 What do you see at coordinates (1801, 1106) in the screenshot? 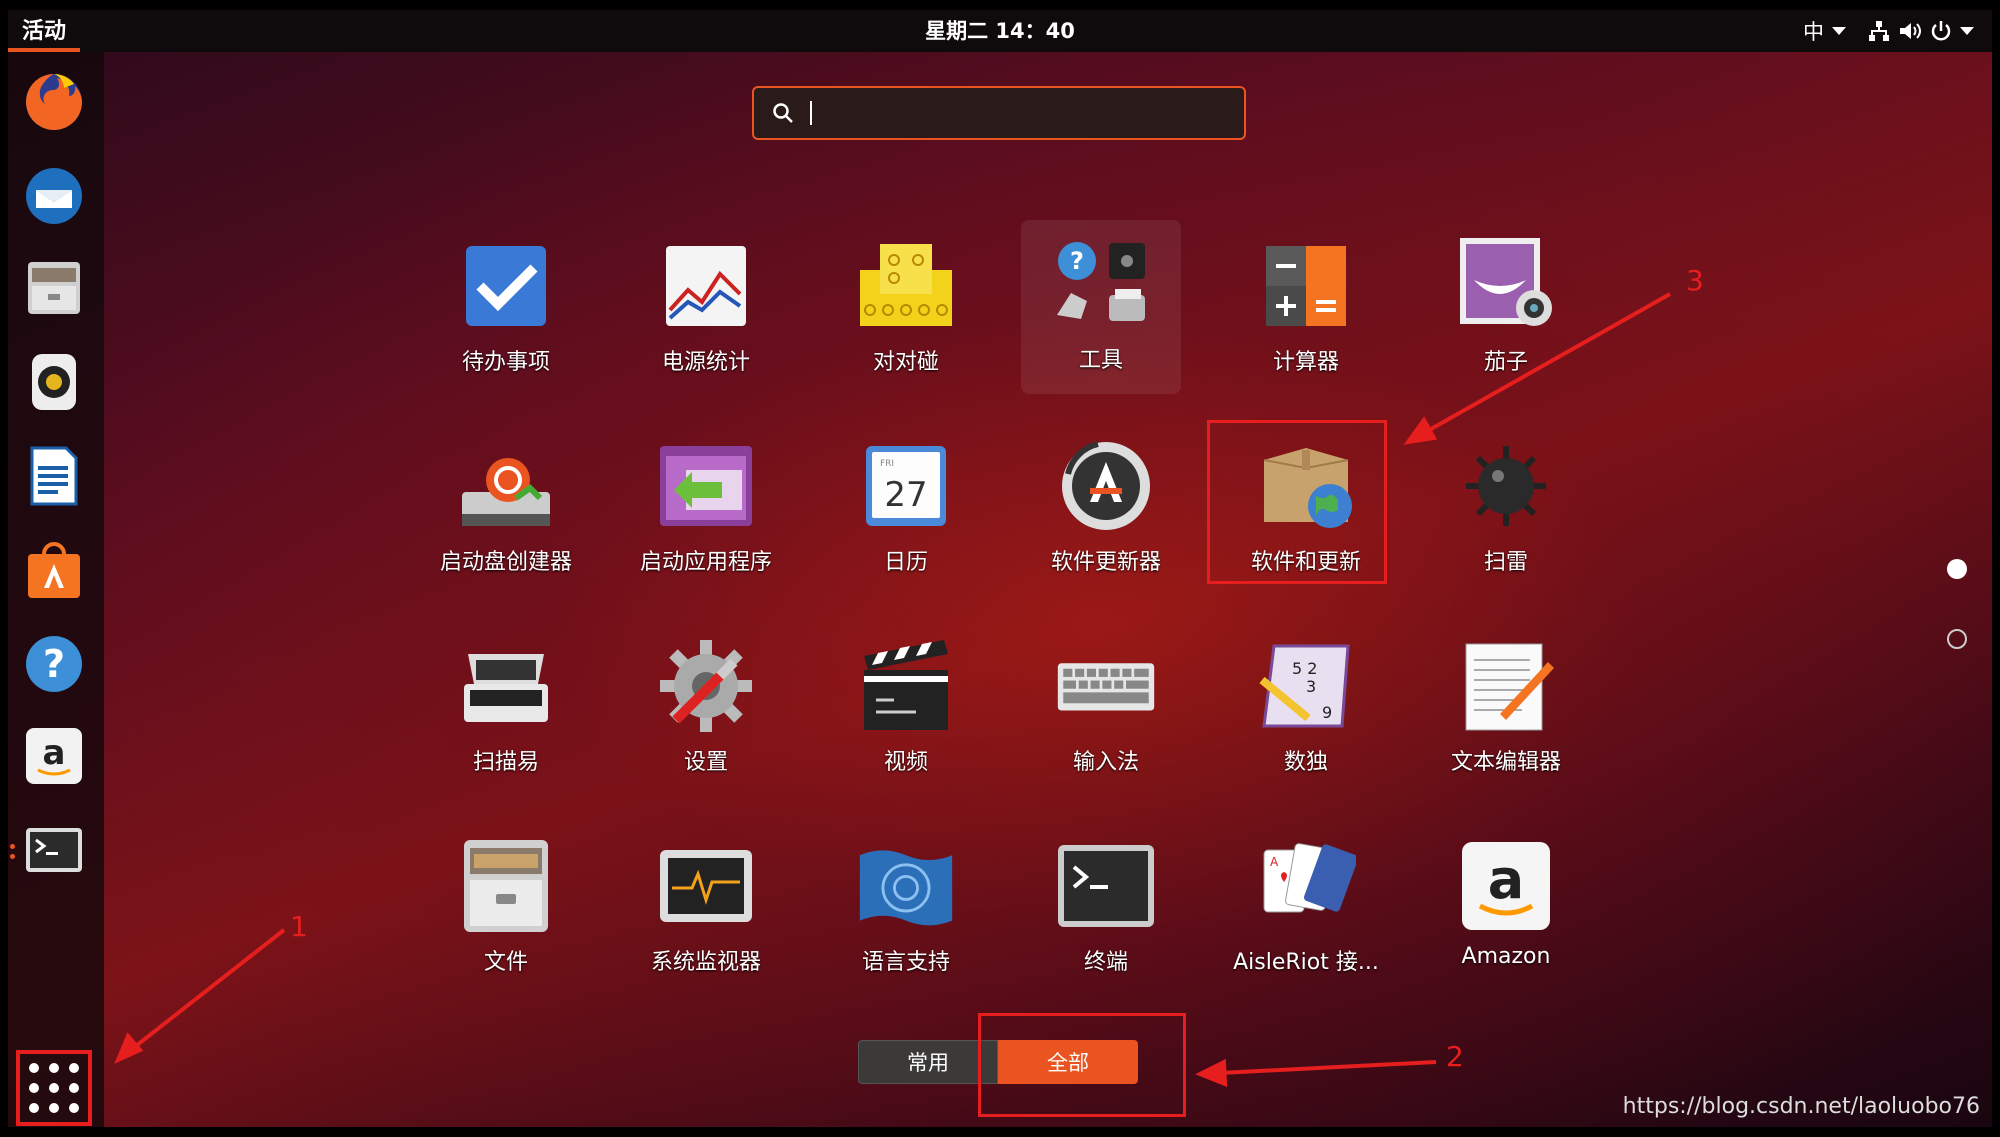
I see `watermark: https://blog.csdn.net/laoluobo76` at bounding box center [1801, 1106].